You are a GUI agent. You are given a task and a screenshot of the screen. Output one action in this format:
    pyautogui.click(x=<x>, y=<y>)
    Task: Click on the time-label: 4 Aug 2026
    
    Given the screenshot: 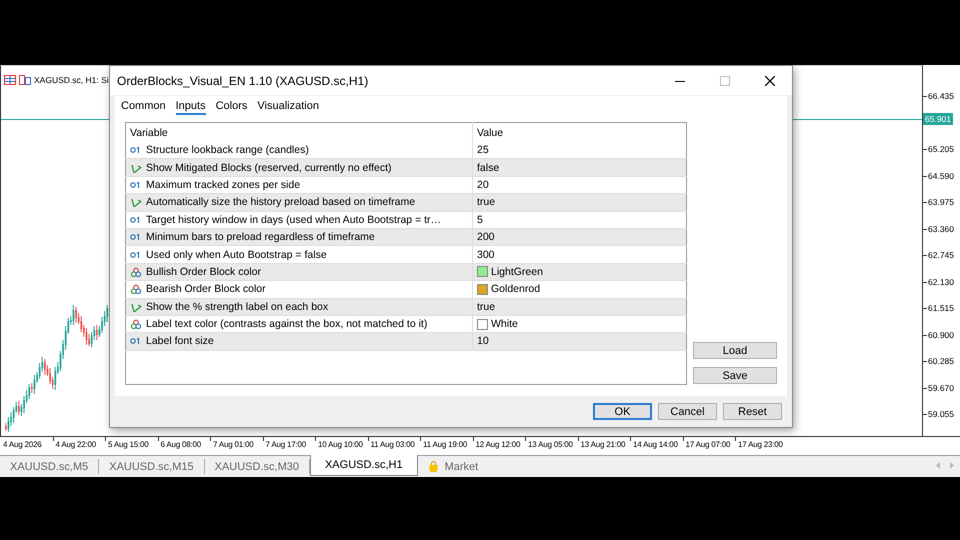 What is the action you would take?
    pyautogui.click(x=22, y=445)
    